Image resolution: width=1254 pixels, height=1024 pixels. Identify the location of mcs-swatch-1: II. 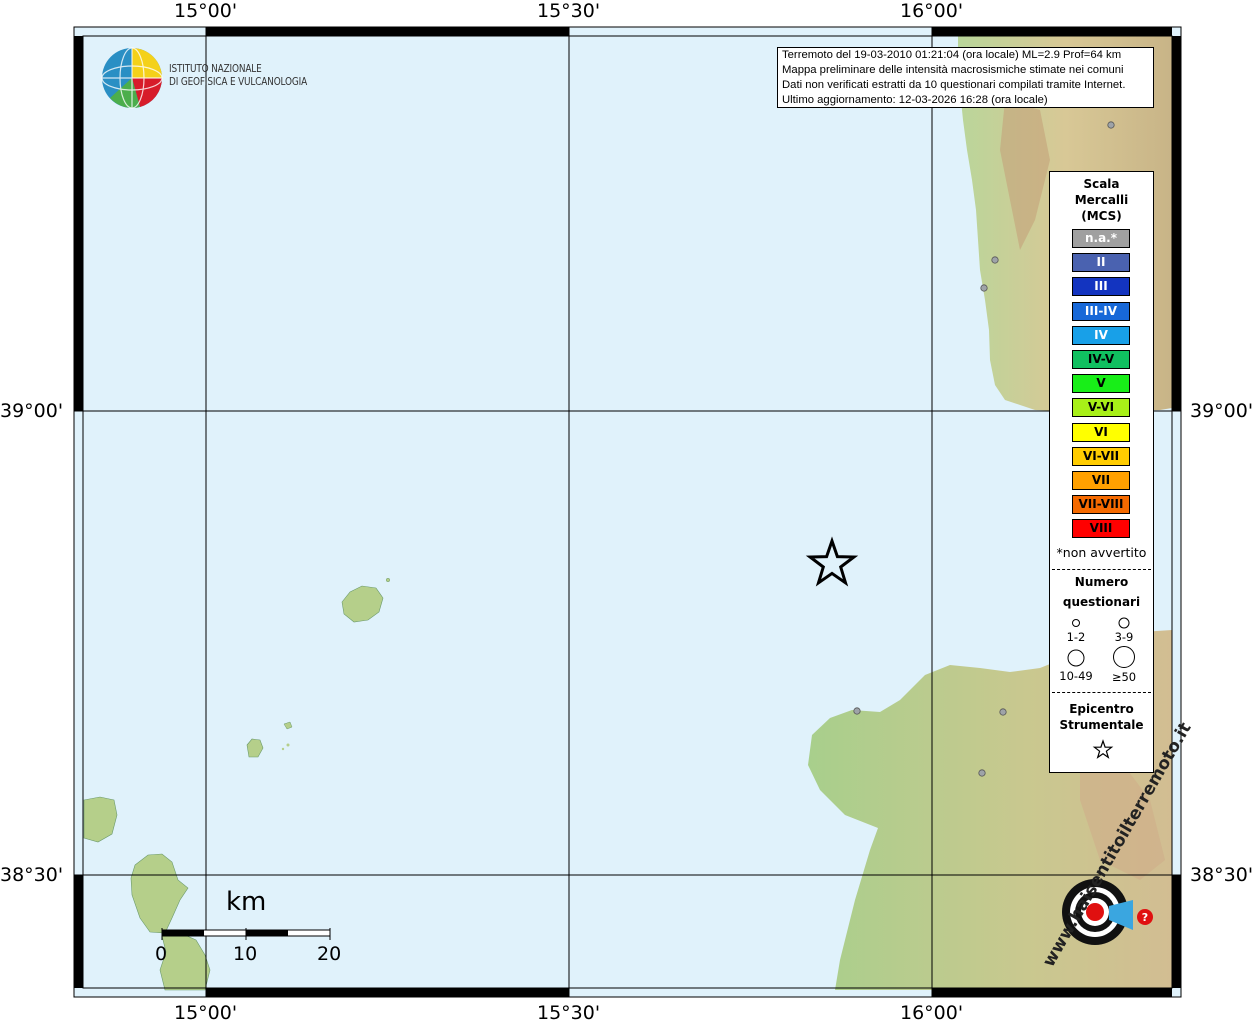
(1101, 263).